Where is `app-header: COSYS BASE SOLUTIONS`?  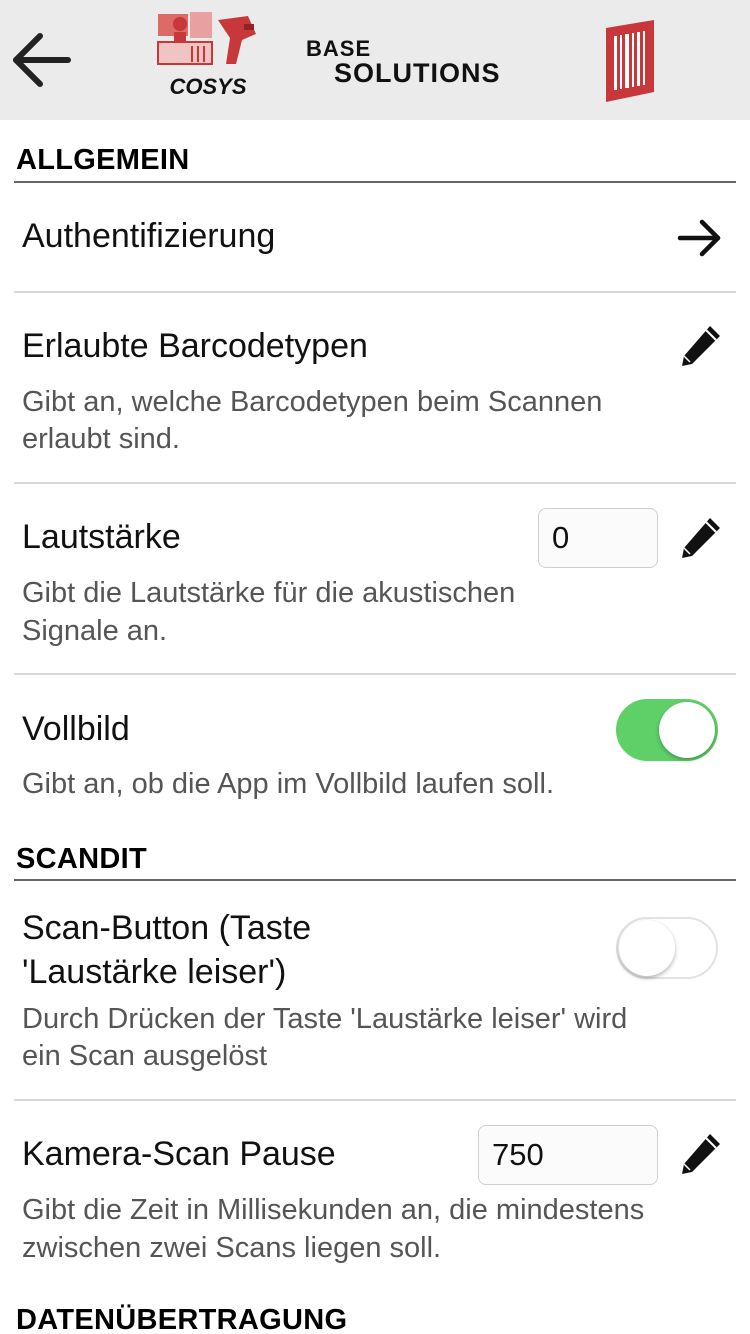
app-header: COSYS BASE SOLUTIONS is located at coordinates (375, 60).